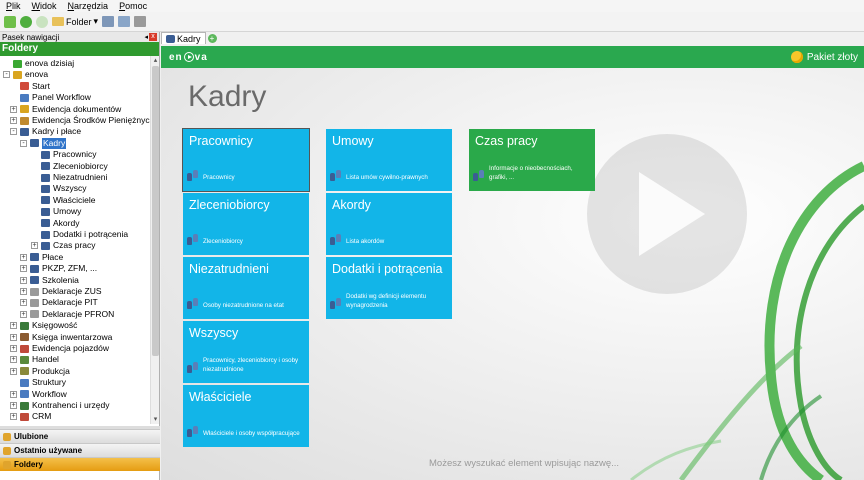 The width and height of the screenshot is (864, 480). Describe the element at coordinates (212, 38) in the screenshot. I see `add-tab-icon: +` at that location.